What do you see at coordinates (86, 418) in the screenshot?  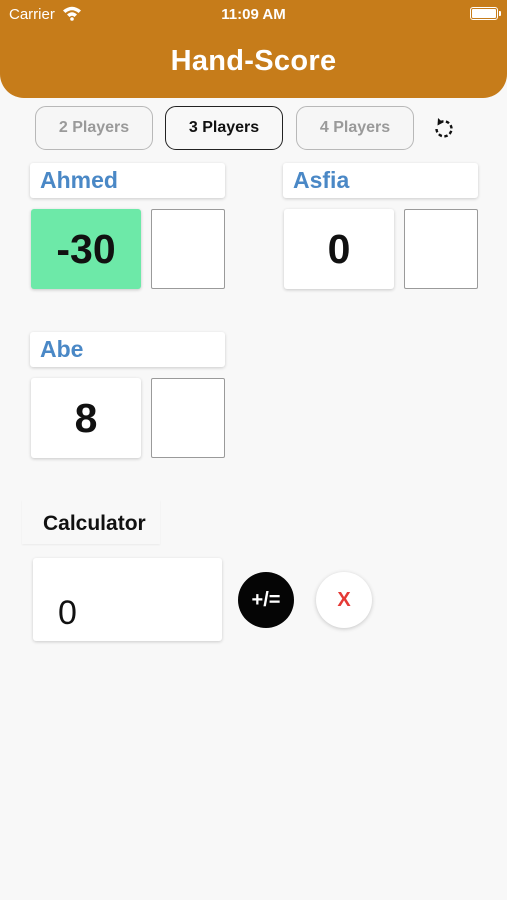 I see `player-score-abe: 8` at bounding box center [86, 418].